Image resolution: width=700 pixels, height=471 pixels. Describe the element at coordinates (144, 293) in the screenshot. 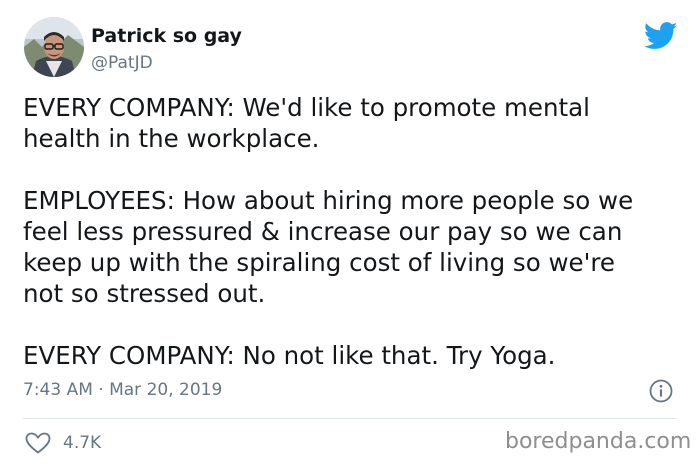

I see `tweet-line: not so stressed out.` at that location.